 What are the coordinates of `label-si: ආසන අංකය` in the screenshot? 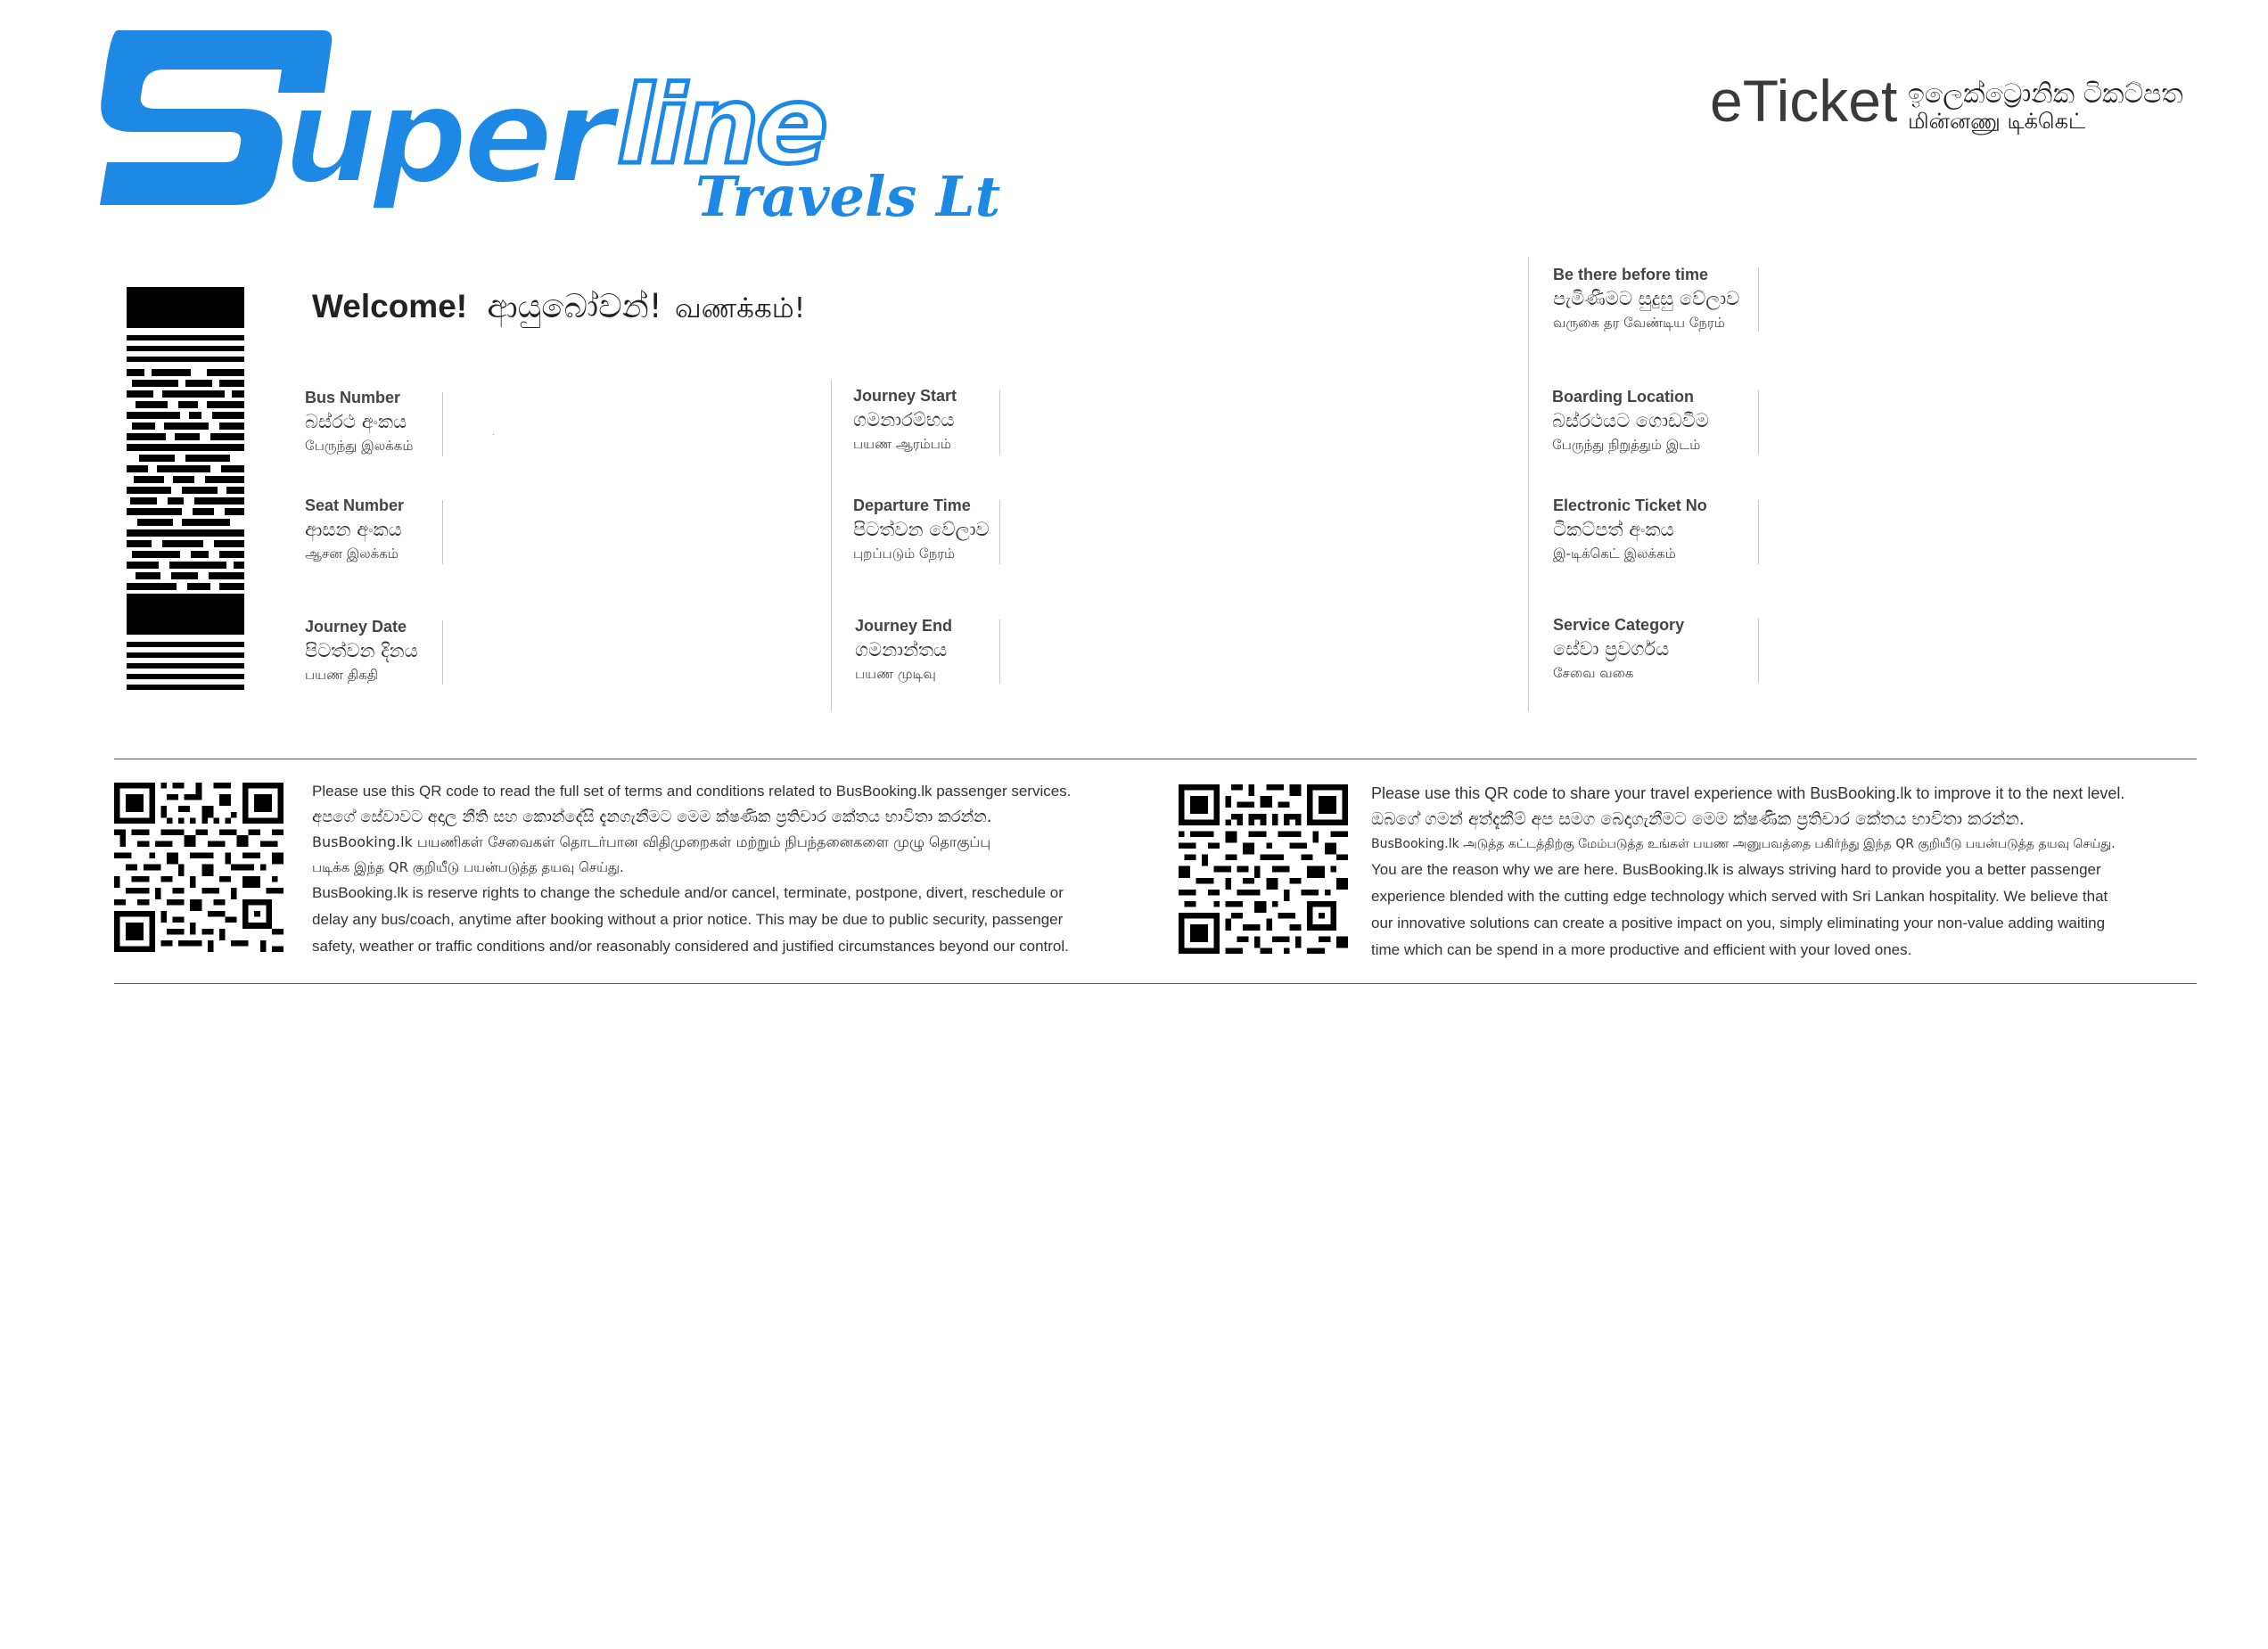 It's located at (353, 529).